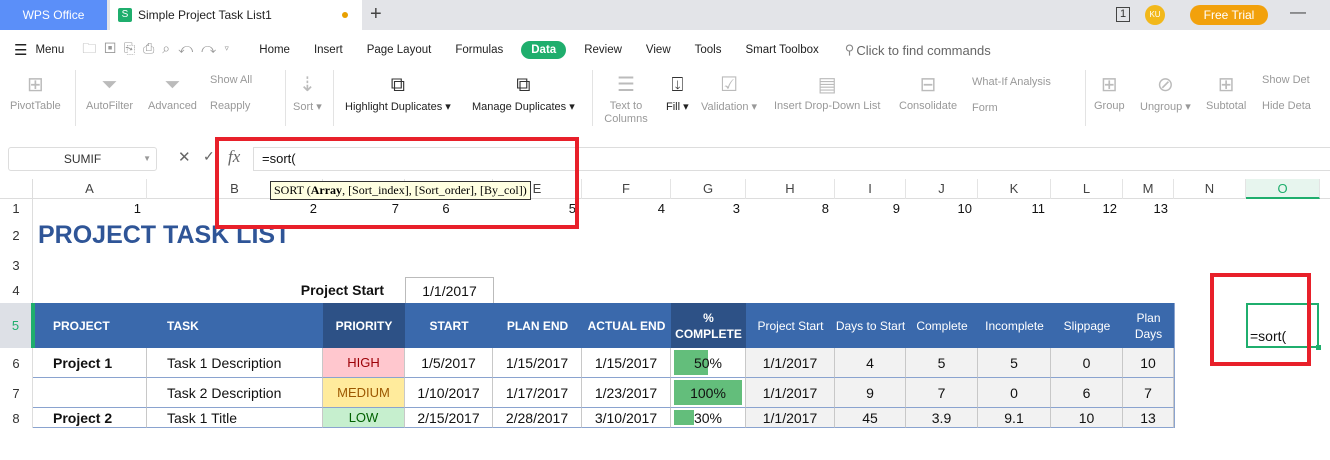  I want to click on table-cell-task: Task 2 Description, so click(235, 393).